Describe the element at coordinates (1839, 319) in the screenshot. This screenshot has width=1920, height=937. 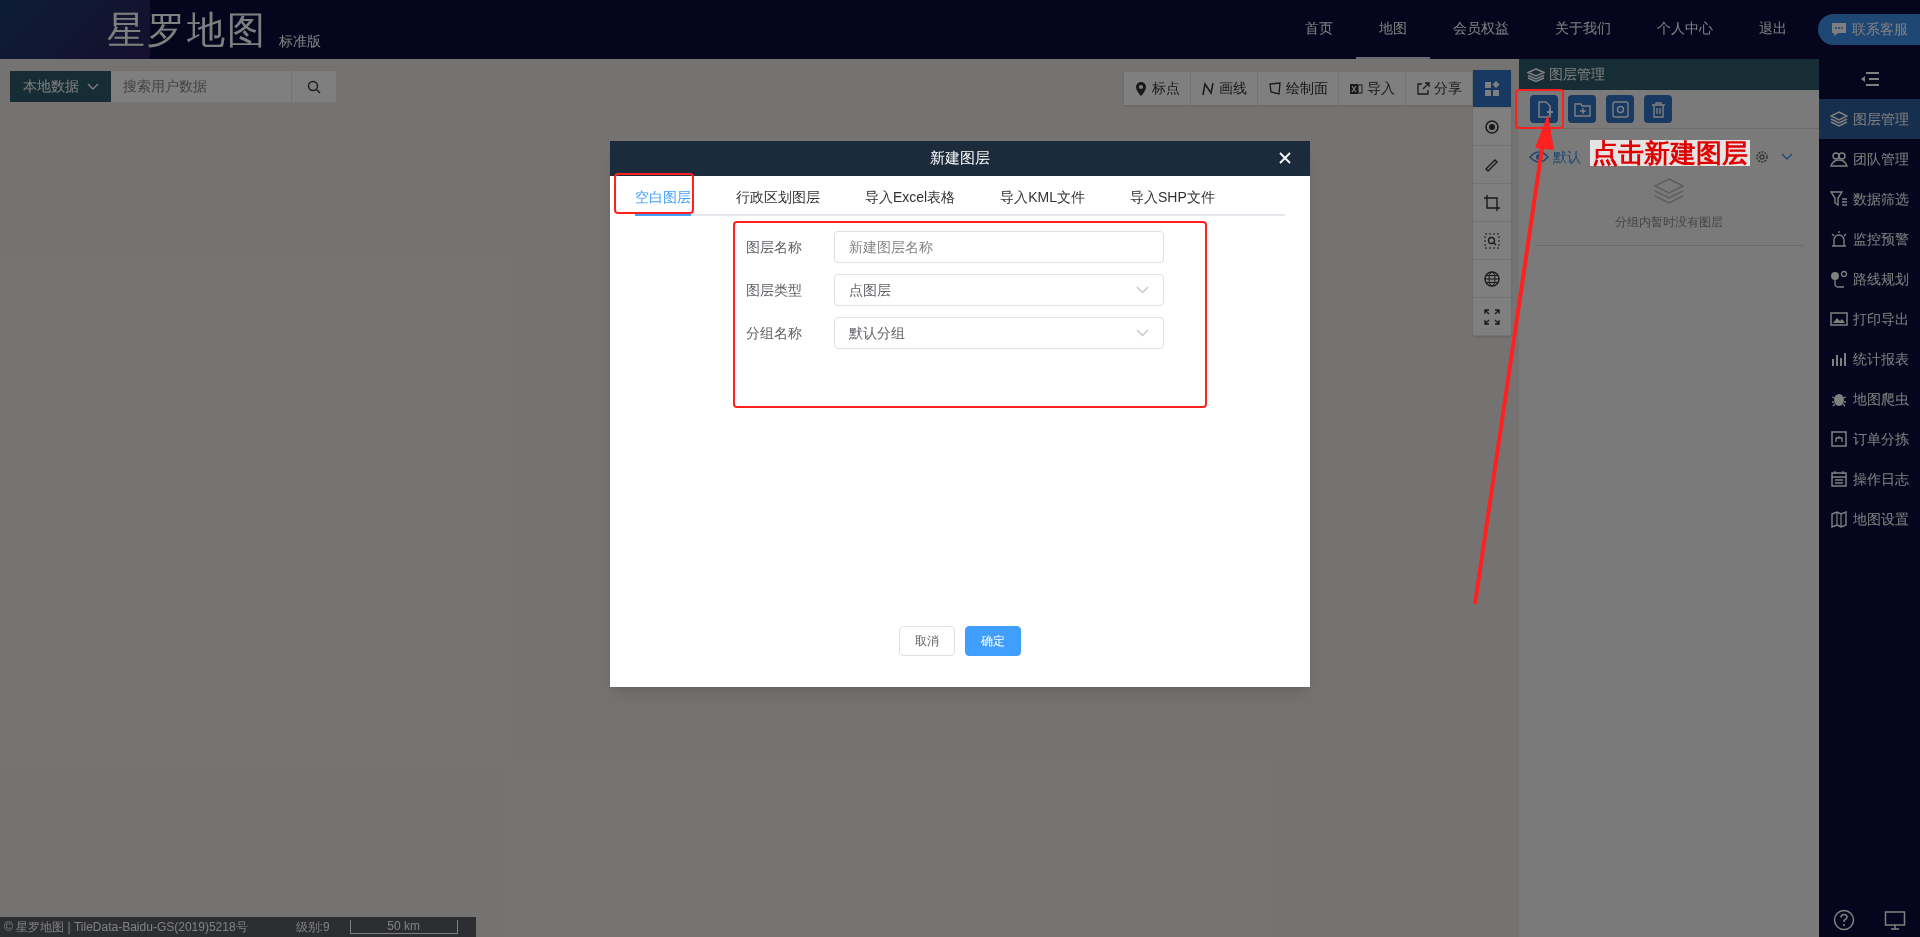
I see `picture-icon` at that location.